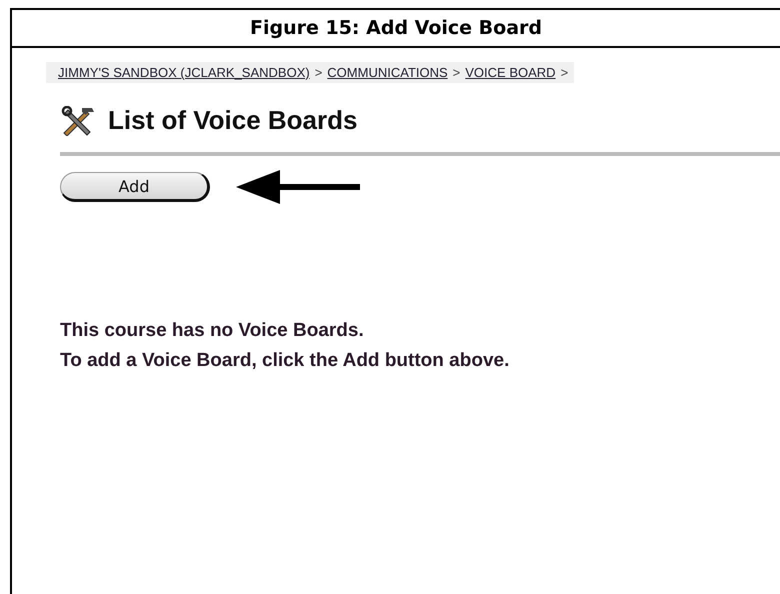  What do you see at coordinates (387, 72) in the screenshot?
I see `breadcrumb-link: COMMUNICATIONS` at bounding box center [387, 72].